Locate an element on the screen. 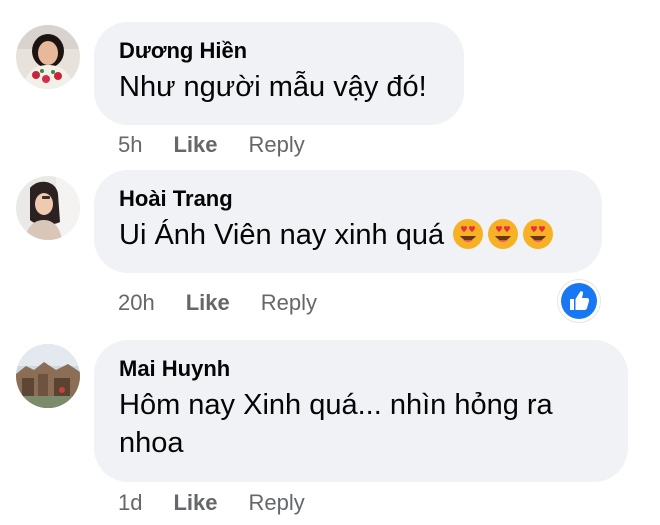 This screenshot has height=525, width=660. comment-text: Ui Ánh Viên nay xinh quá is located at coordinates (347, 238).